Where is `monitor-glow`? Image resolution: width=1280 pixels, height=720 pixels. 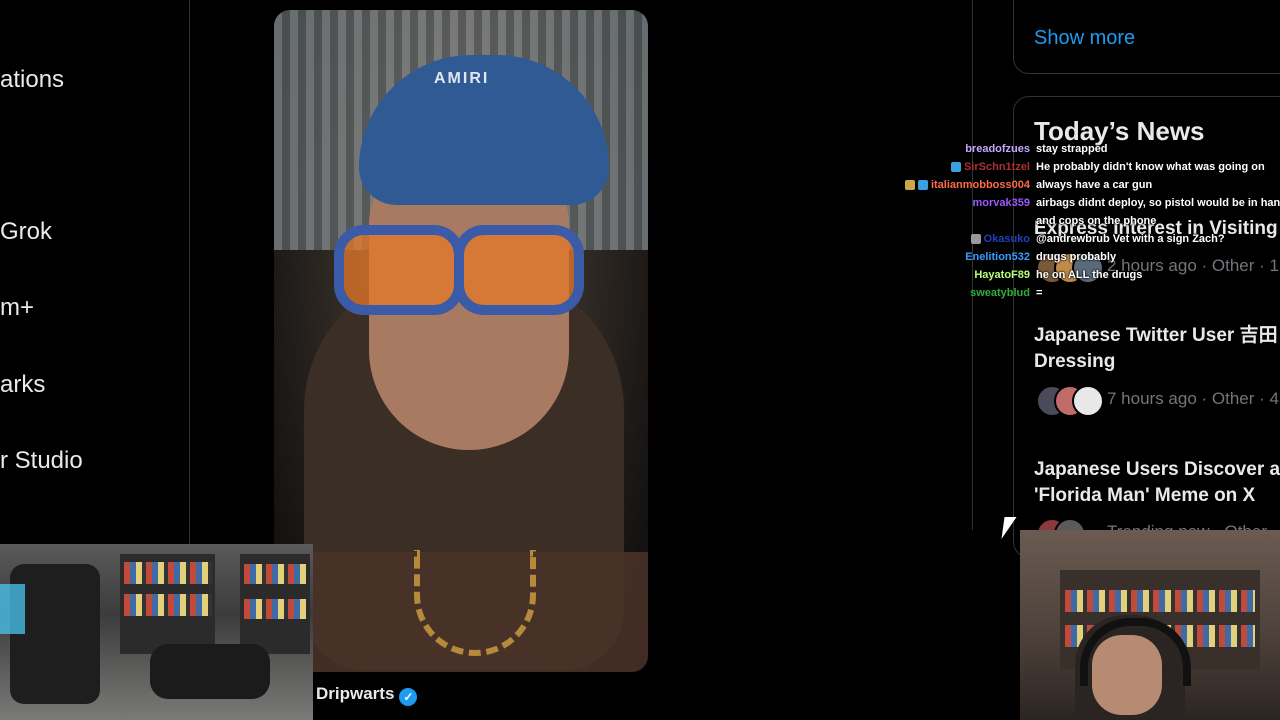
monitor-glow is located at coordinates (12, 609).